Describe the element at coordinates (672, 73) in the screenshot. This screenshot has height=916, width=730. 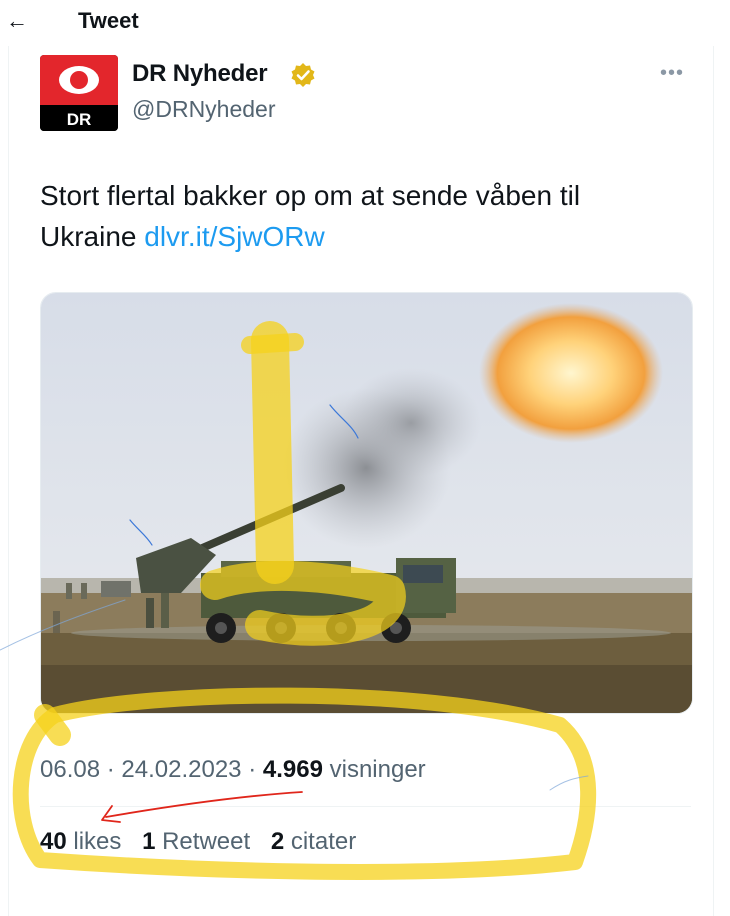
I see `more-options-icon: •••` at that location.